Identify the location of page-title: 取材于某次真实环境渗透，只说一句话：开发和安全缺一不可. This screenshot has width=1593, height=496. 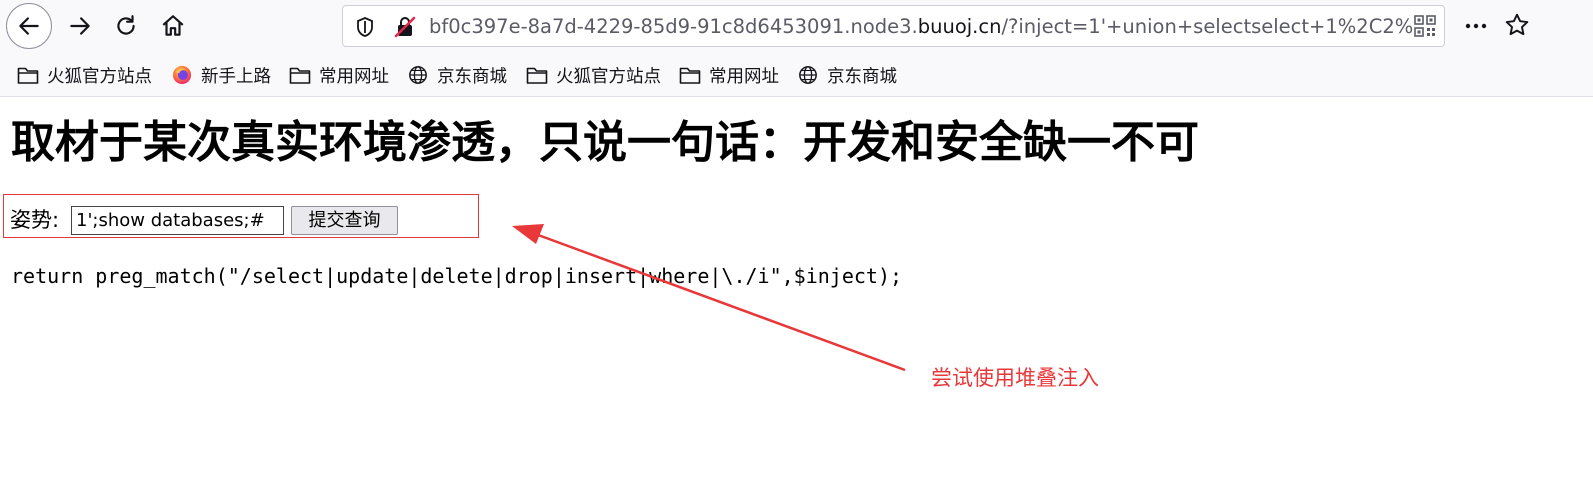
(605, 142).